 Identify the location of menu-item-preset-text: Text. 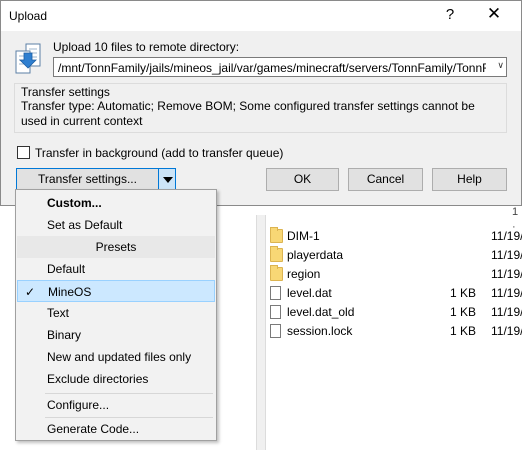
(116, 313).